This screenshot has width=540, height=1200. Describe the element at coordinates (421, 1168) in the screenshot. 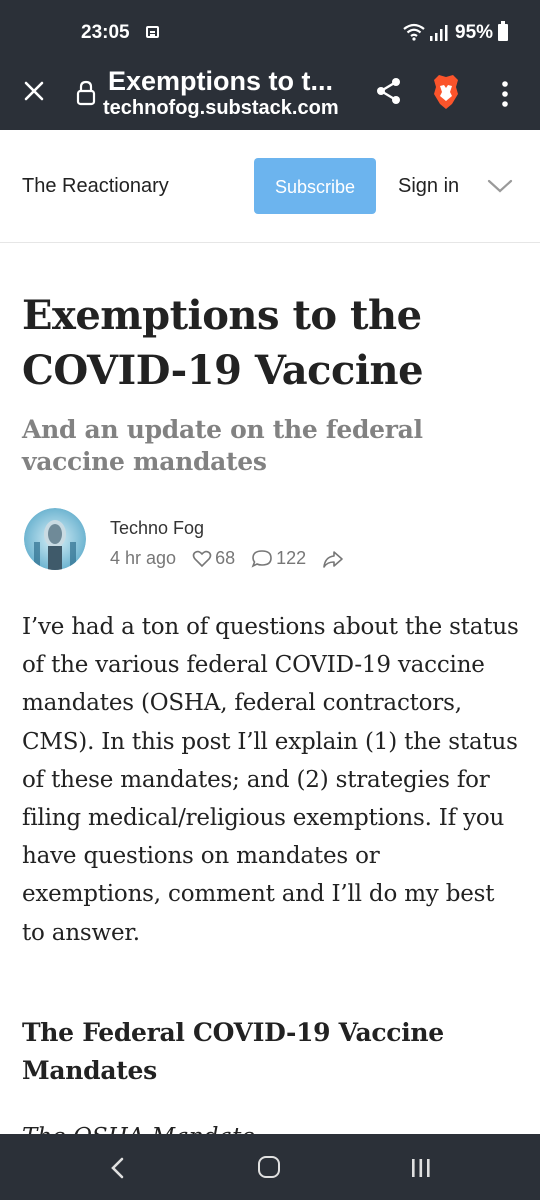

I see `recents-icon` at that location.